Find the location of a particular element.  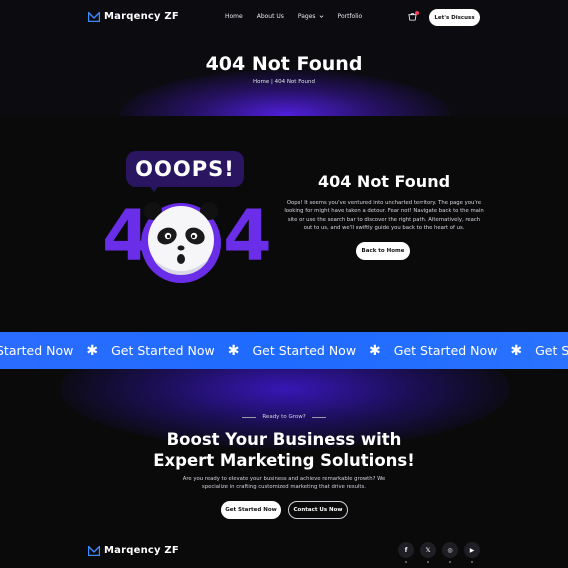

x-glyph: 𝕏 is located at coordinates (428, 550).